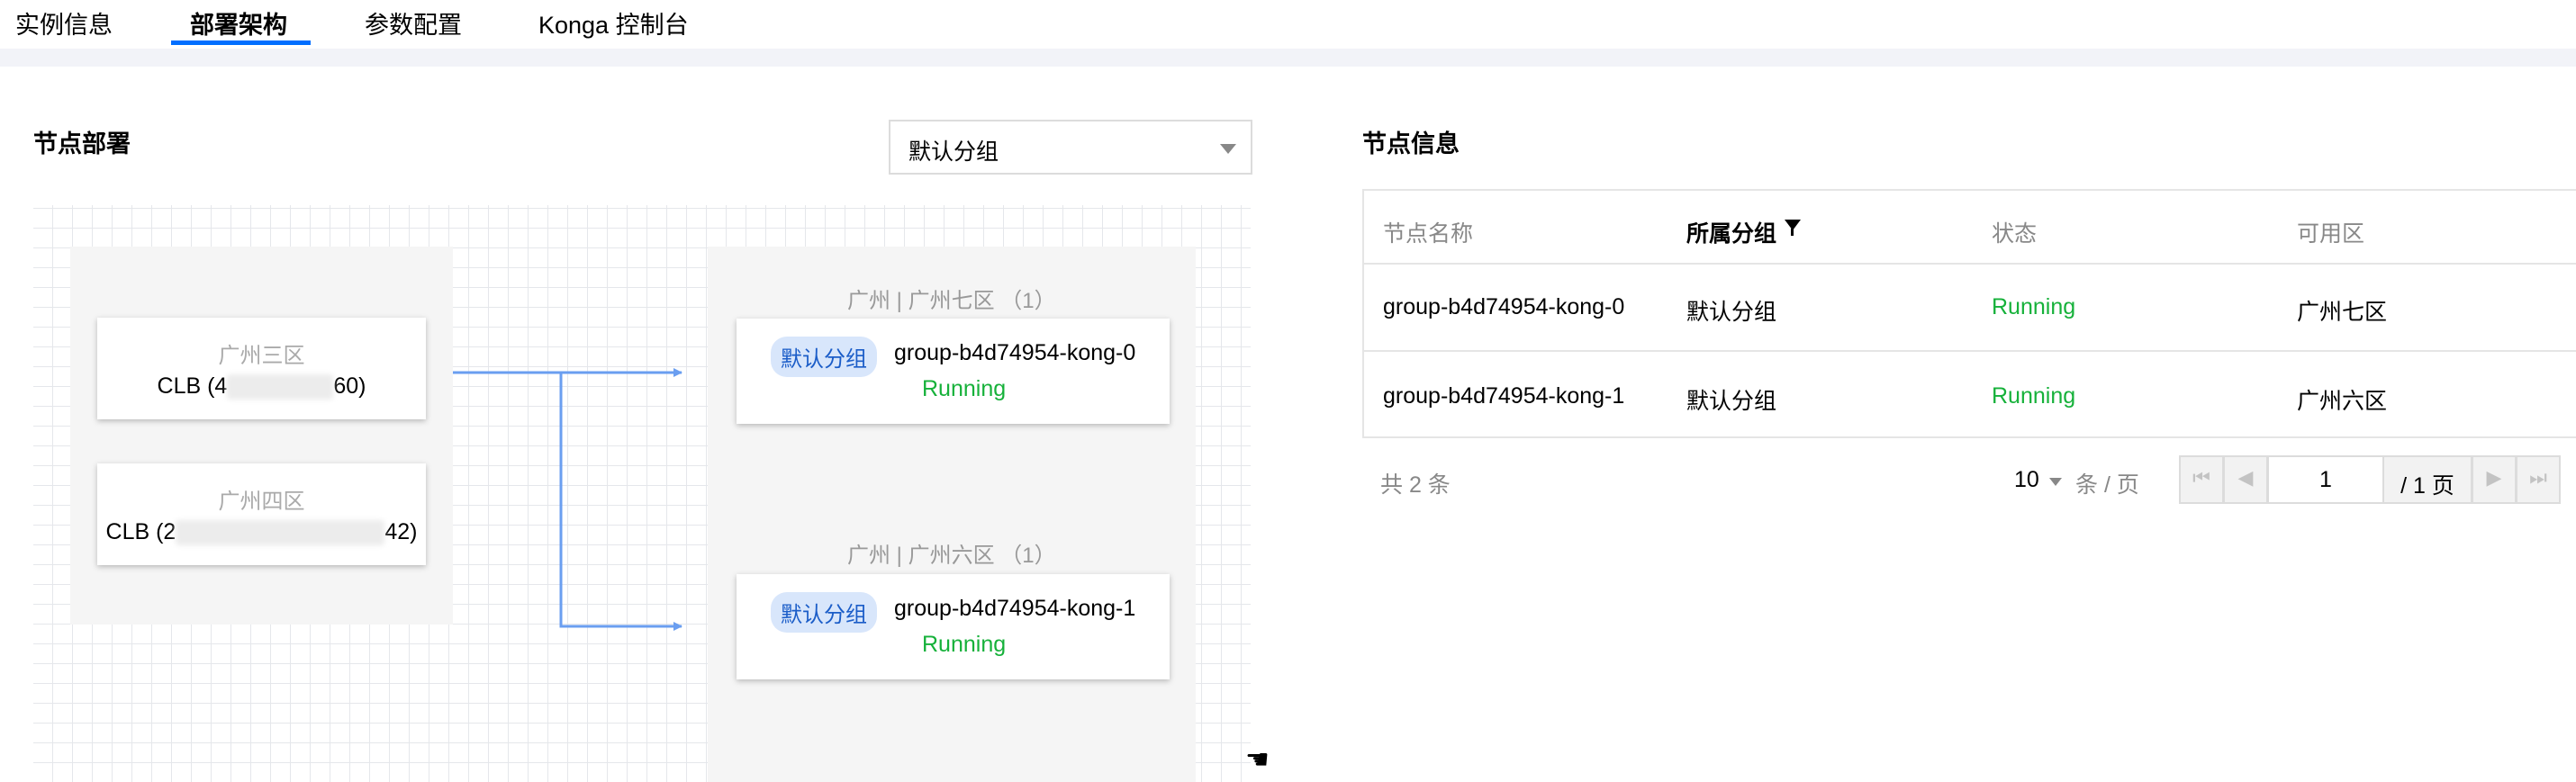 Image resolution: width=2576 pixels, height=782 pixels. Describe the element at coordinates (1411, 143) in the screenshot. I see `node-info-title: 节点信息` at that location.